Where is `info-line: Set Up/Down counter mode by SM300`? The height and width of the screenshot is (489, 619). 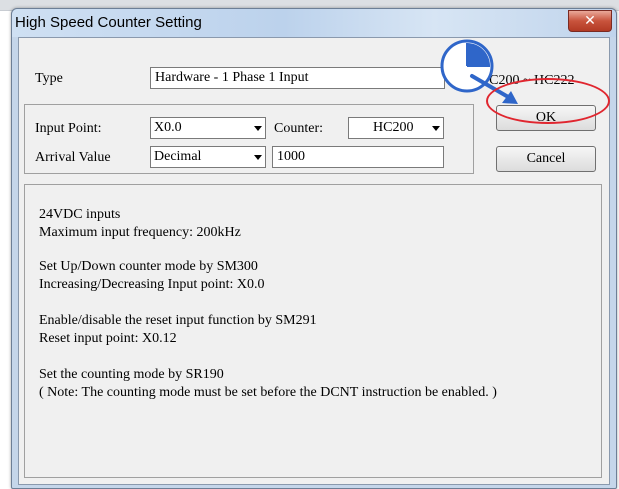
info-line: Set Up/Down counter mode by SM300 is located at coordinates (148, 266).